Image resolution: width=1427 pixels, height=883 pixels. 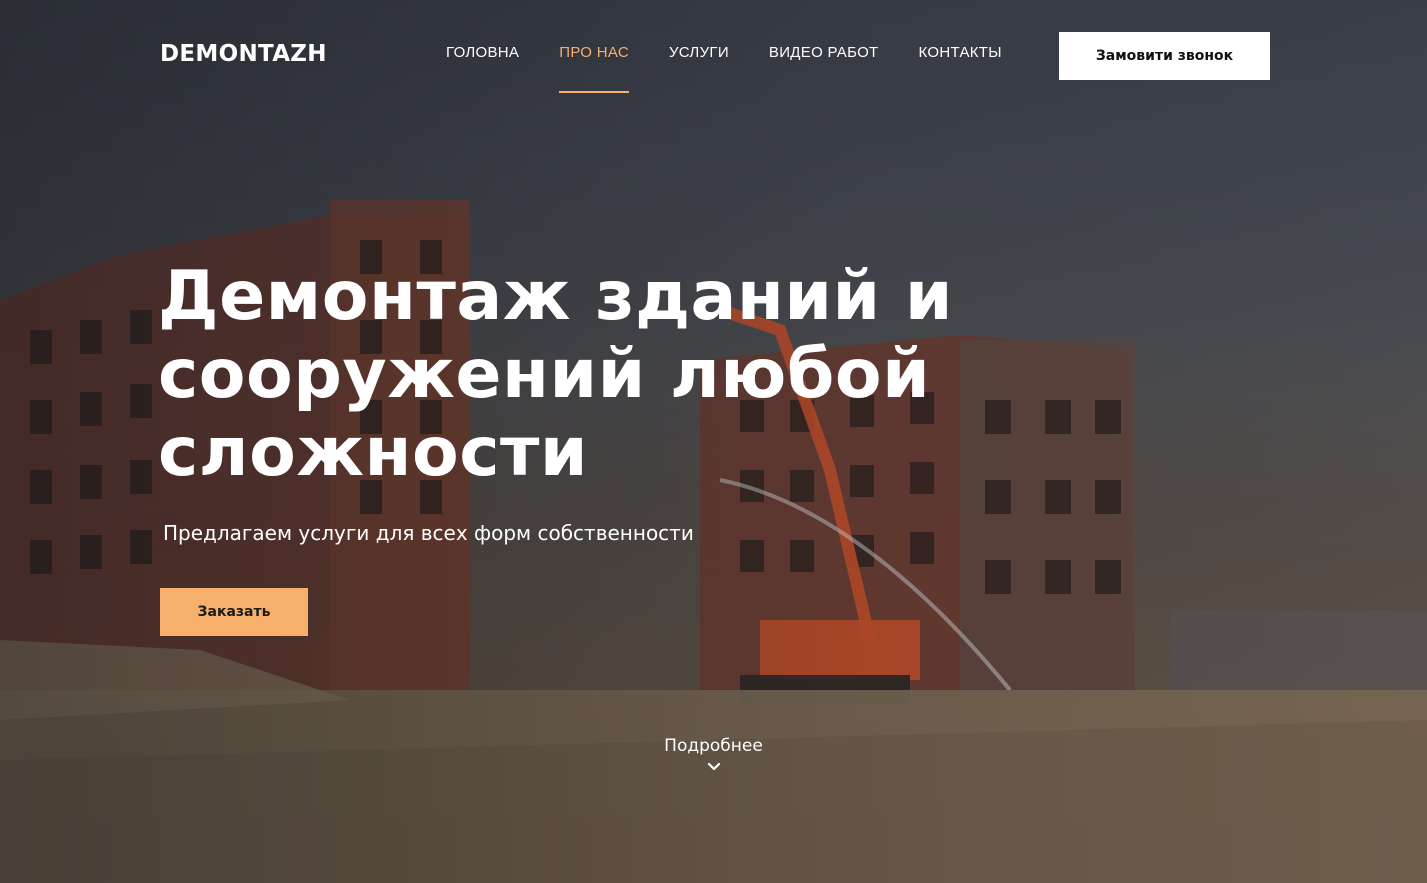 What do you see at coordinates (960, 68) in the screenshot?
I see `nav-item-contacts: КОНТАКТЫ` at bounding box center [960, 68].